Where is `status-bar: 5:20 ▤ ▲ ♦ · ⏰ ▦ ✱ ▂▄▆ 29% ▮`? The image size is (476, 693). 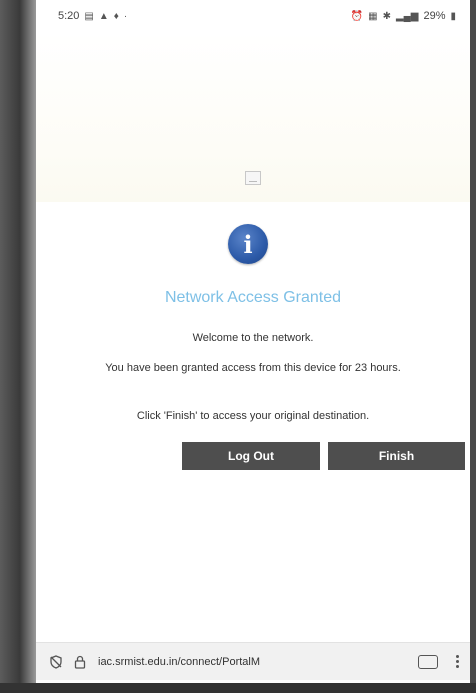 status-bar: 5:20 ▤ ▲ ♦ · ⏰ ▦ ✱ ▂▄▆ 29% ▮ is located at coordinates (253, 16).